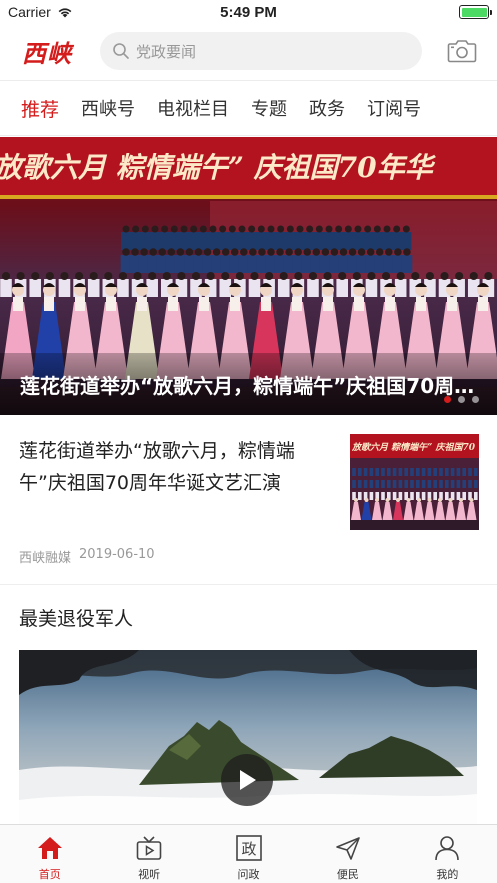 The width and height of the screenshot is (497, 883). What do you see at coordinates (248, 12) in the screenshot?
I see `status-bar: Carrier 5:49 PM` at bounding box center [248, 12].